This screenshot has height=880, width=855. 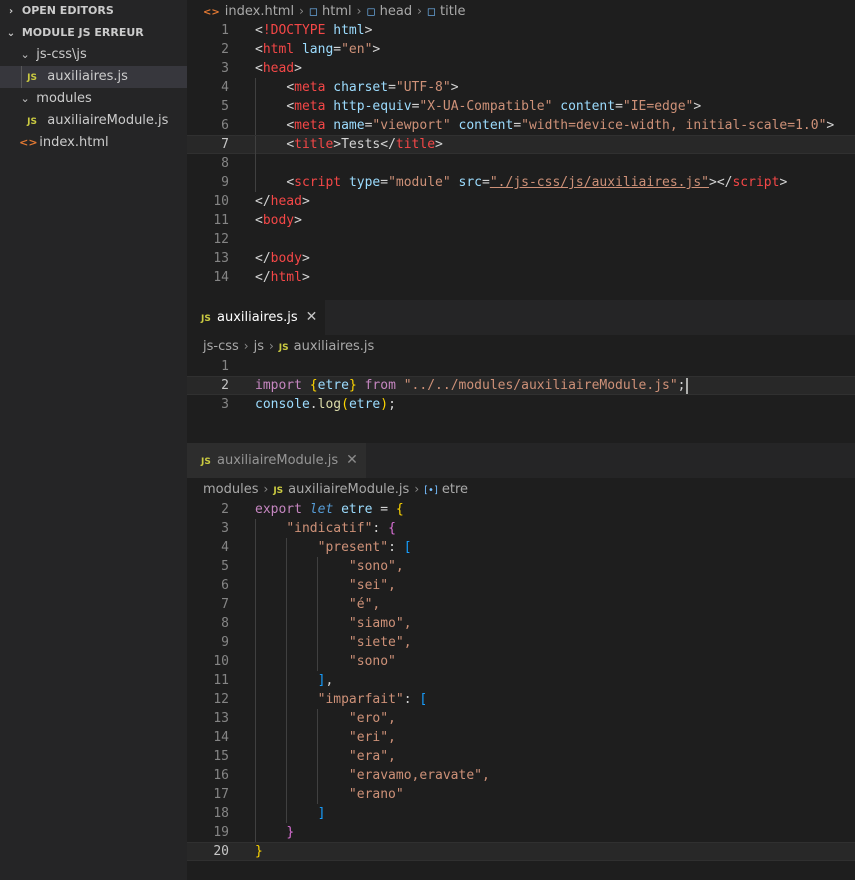 I want to click on breadcrumb-item: title, so click(x=452, y=11).